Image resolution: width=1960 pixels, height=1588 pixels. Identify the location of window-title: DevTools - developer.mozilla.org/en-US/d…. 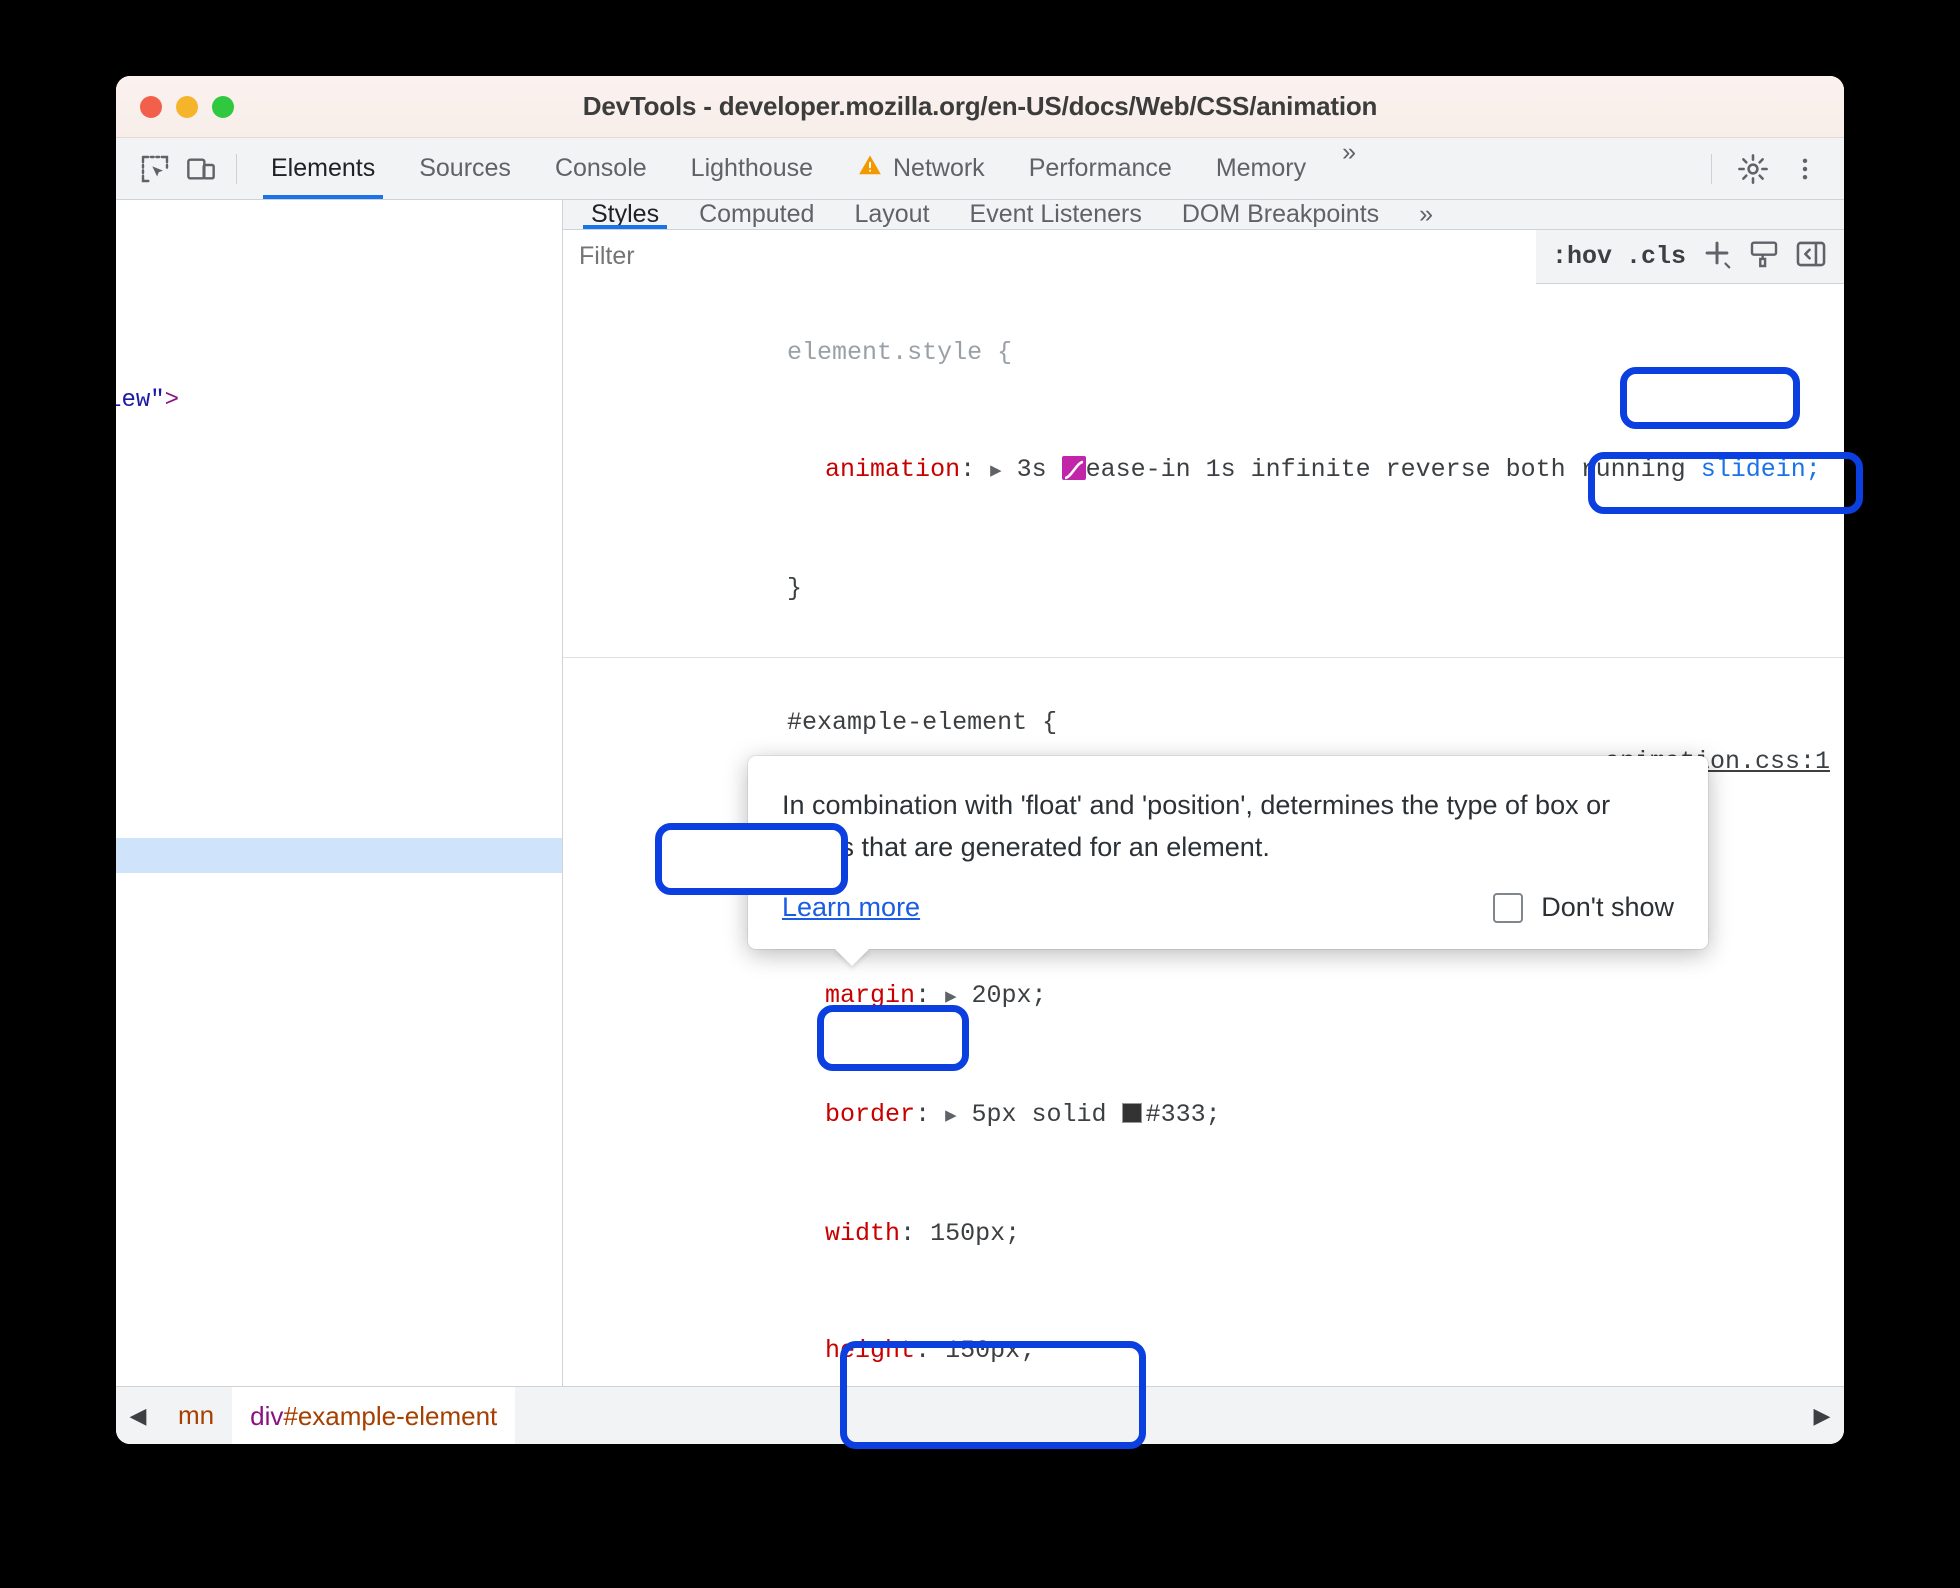
(980, 106).